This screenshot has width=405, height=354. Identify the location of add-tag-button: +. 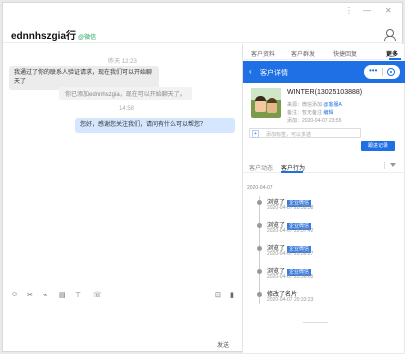
(255, 134).